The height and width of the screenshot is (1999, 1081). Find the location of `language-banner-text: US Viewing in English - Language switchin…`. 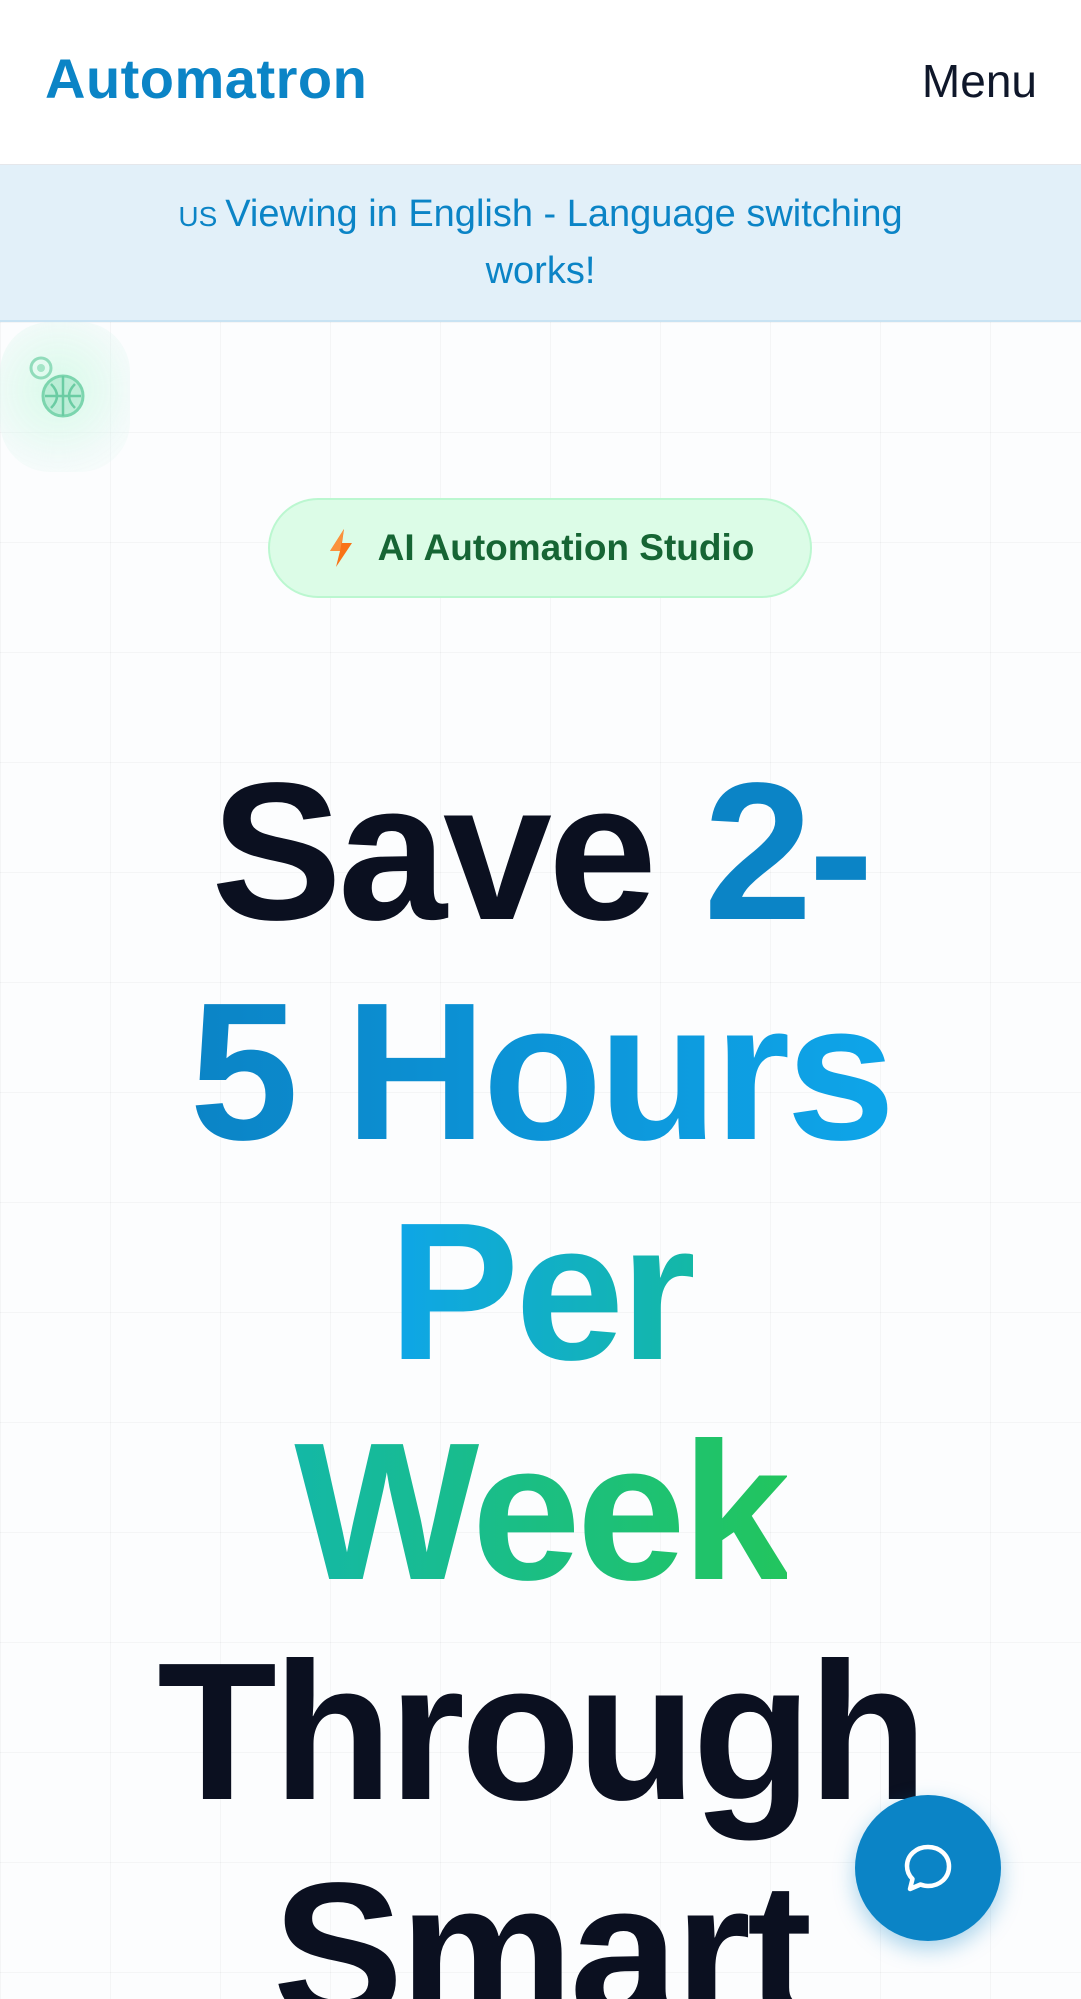

language-banner-text: US Viewing in English - Language switchin… is located at coordinates (541, 243).